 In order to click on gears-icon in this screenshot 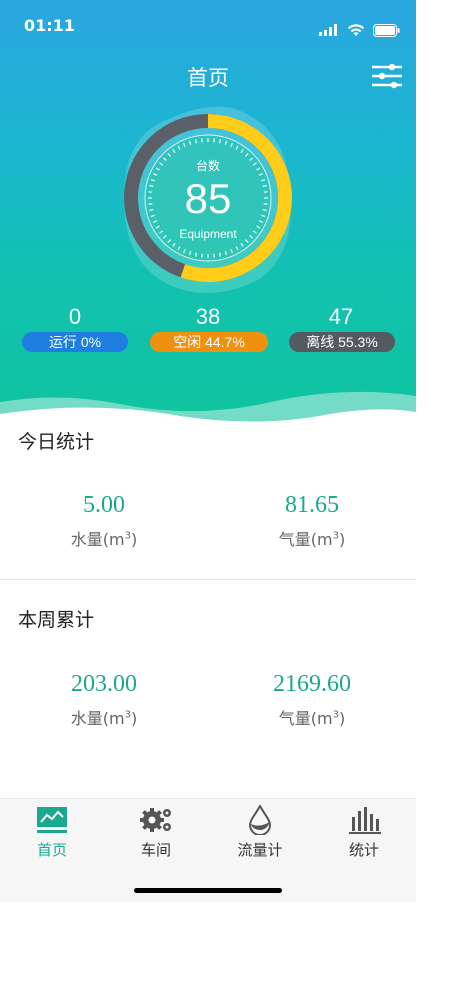, I will do `click(155, 820)`.